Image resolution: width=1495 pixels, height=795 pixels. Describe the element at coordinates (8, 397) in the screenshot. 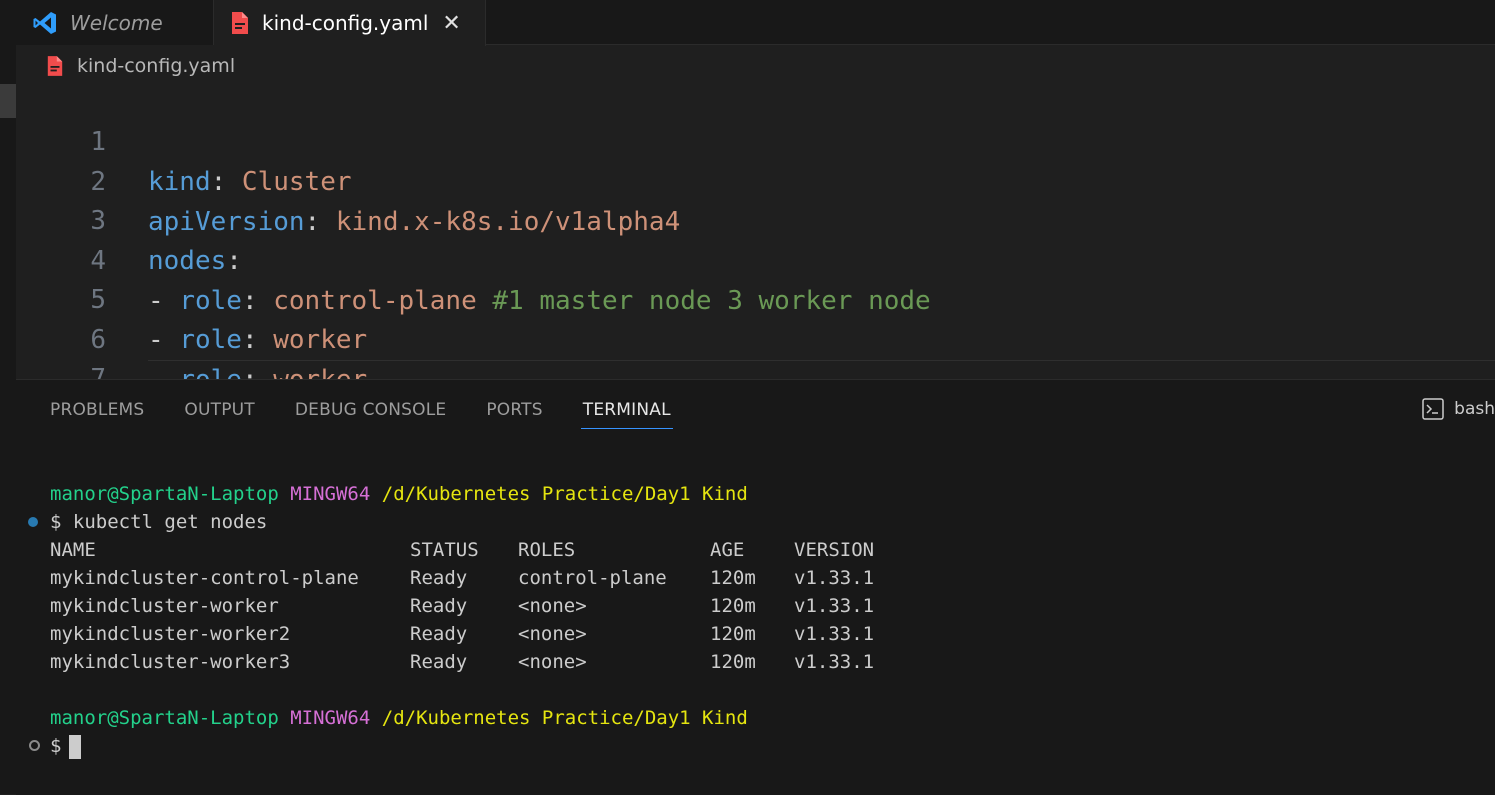

I see `activity-bar-edge` at that location.